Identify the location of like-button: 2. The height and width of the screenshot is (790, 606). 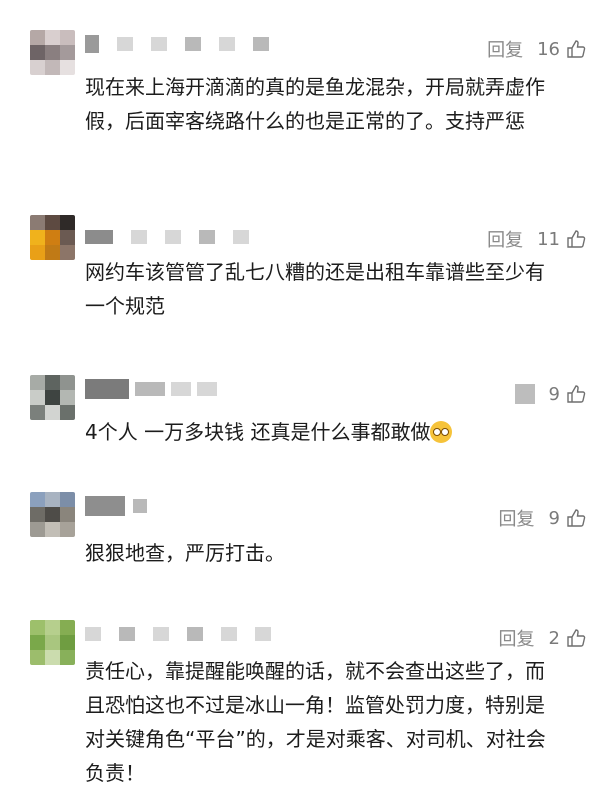
(567, 638).